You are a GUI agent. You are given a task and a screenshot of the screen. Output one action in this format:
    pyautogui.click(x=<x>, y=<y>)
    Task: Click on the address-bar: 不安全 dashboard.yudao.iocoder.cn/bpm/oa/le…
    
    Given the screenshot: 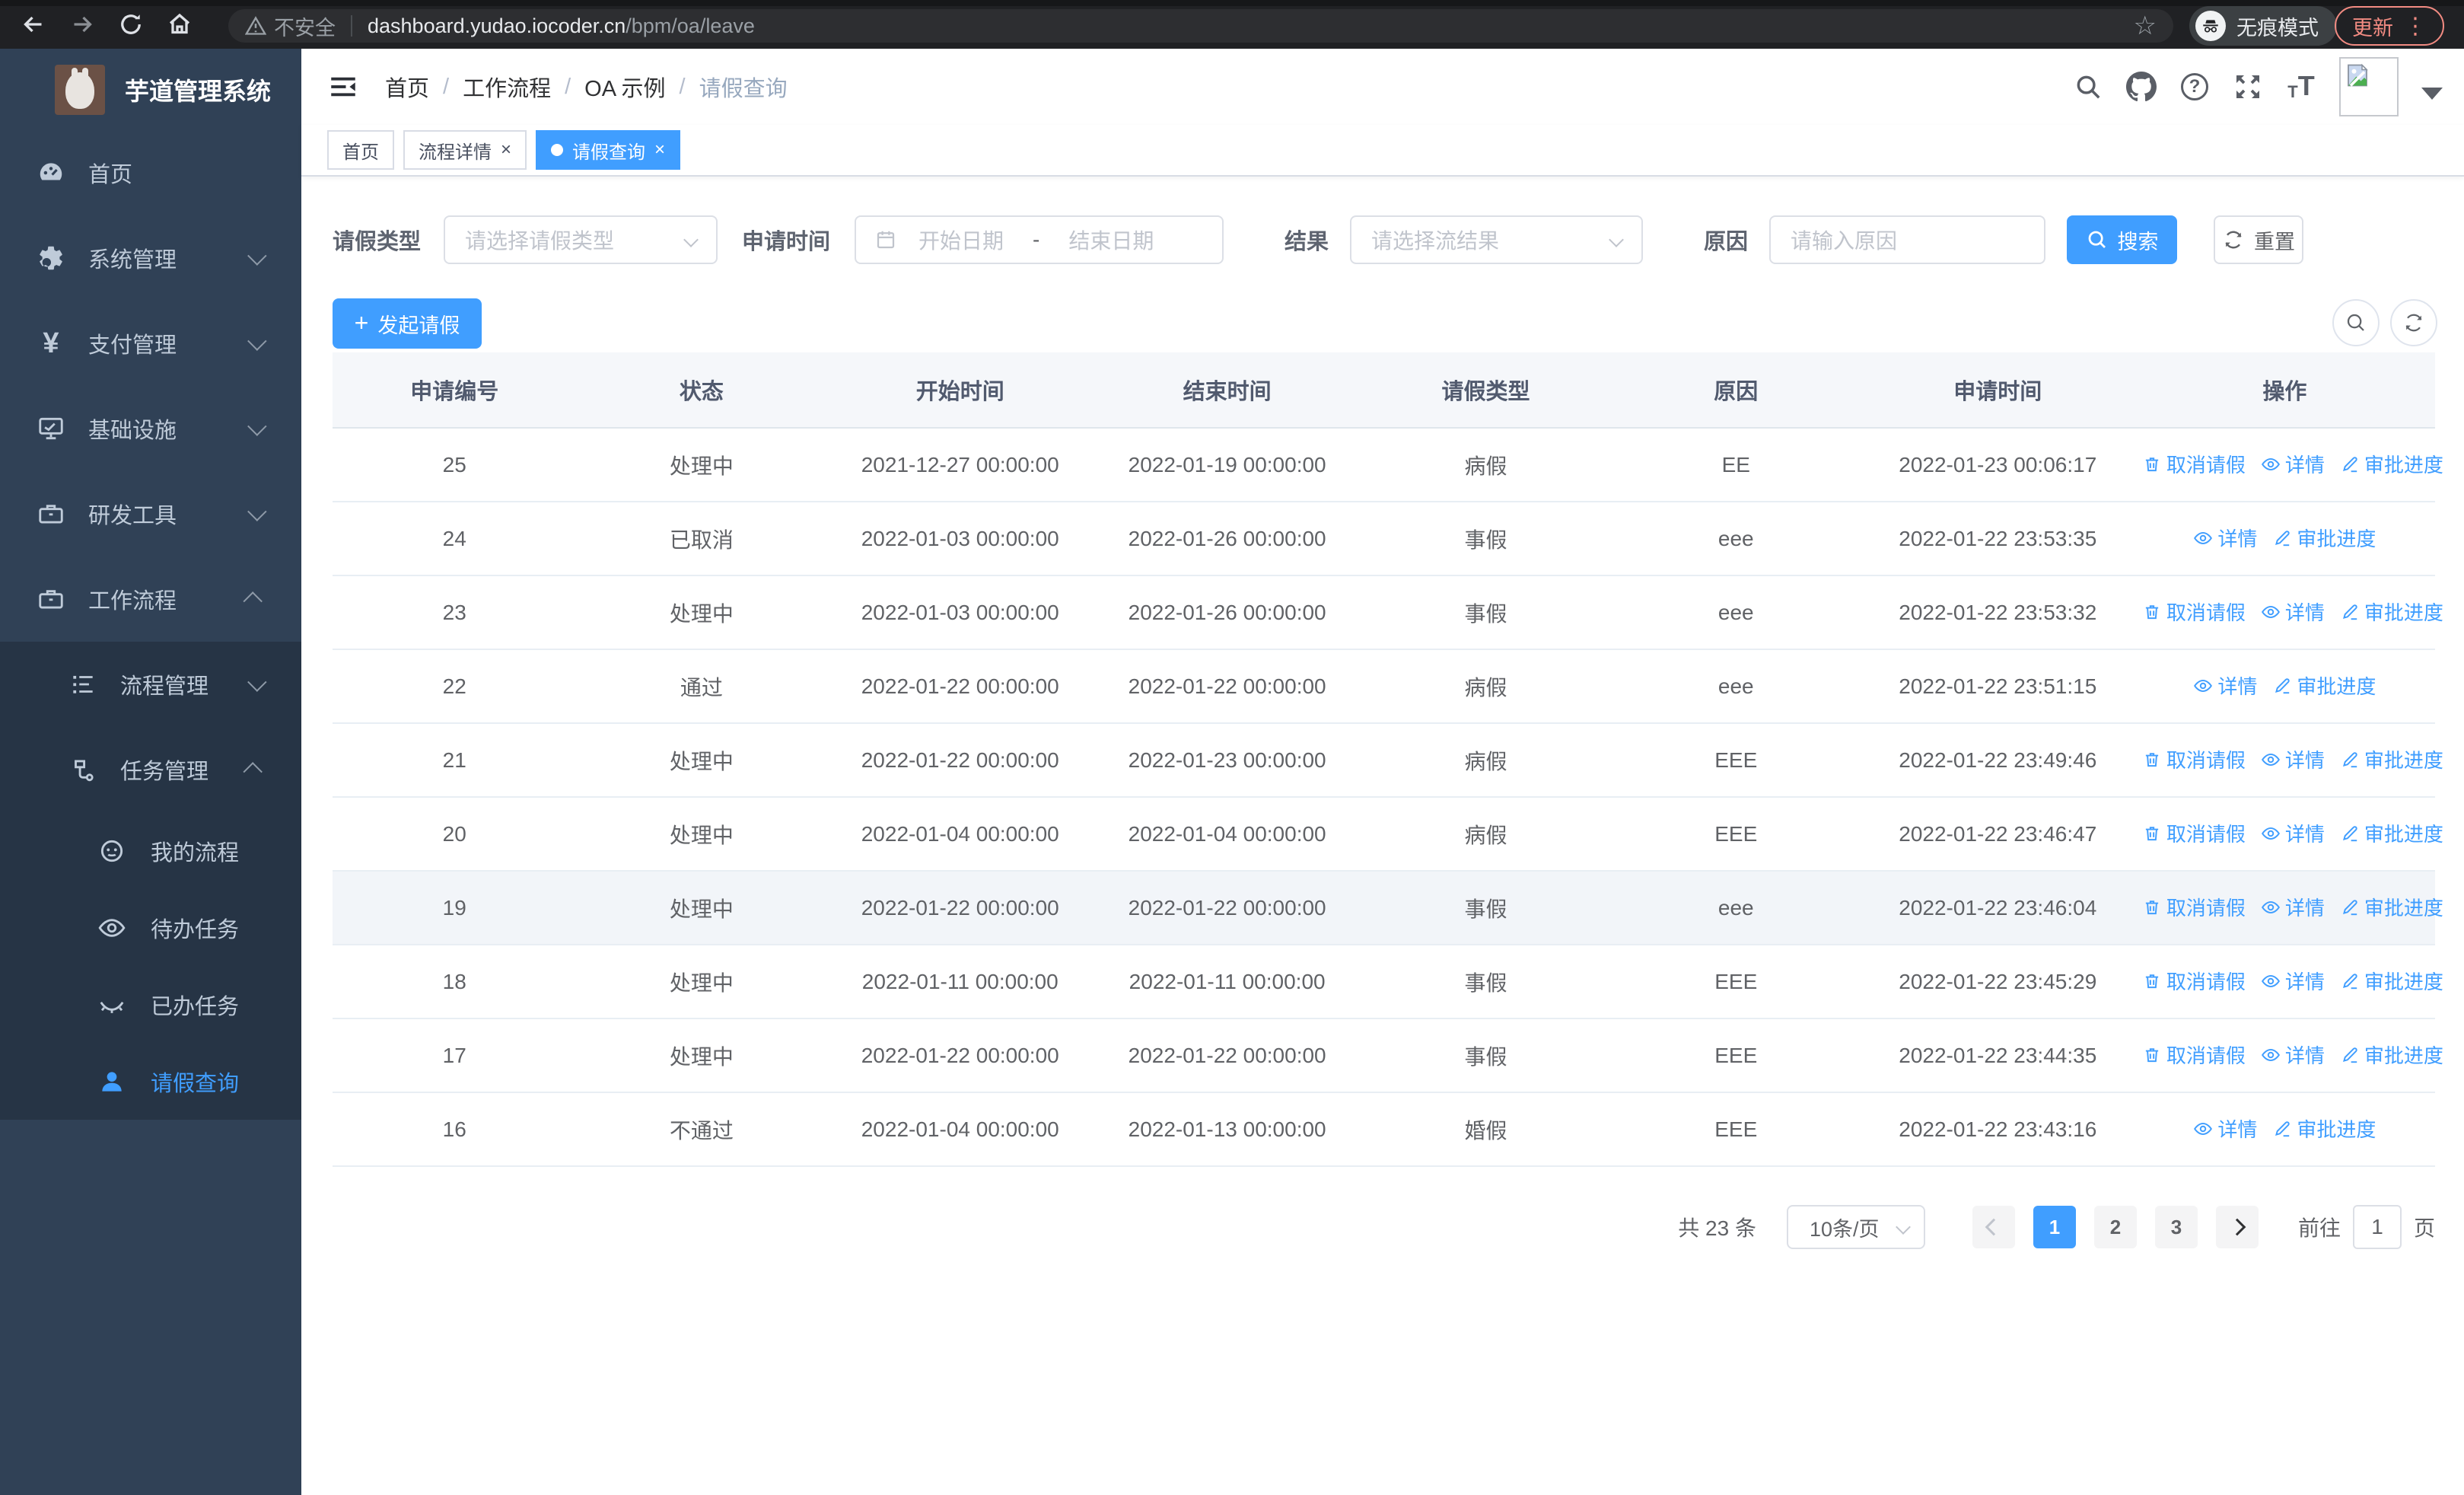 What is the action you would take?
    pyautogui.click(x=1200, y=26)
    